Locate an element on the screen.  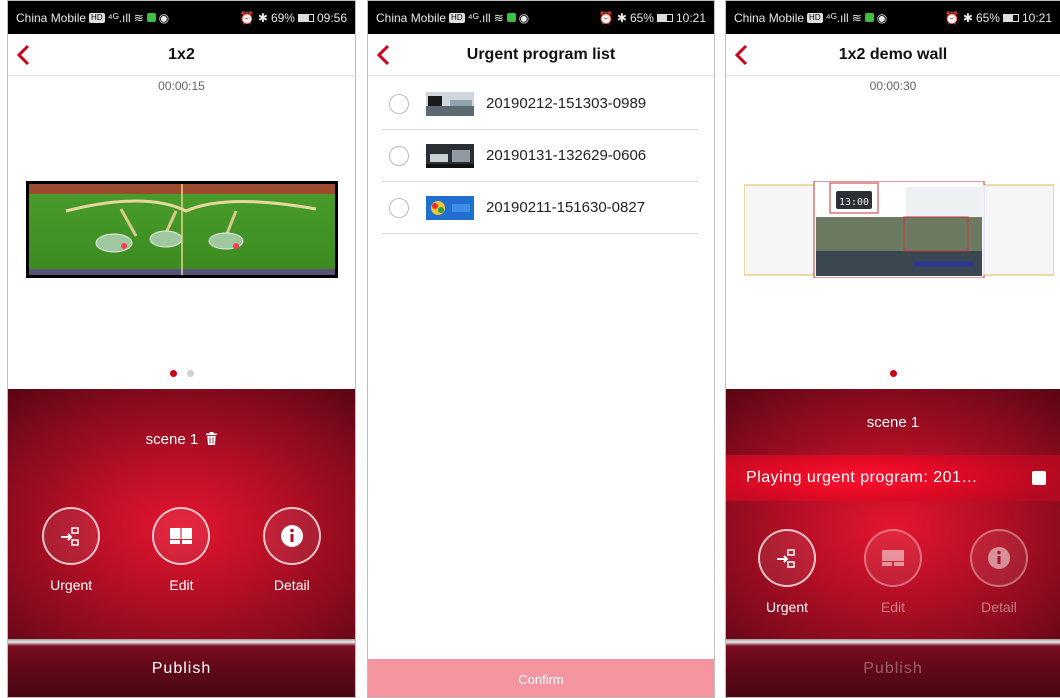
page-title: Urgent program list is located at coordinates (541, 54).